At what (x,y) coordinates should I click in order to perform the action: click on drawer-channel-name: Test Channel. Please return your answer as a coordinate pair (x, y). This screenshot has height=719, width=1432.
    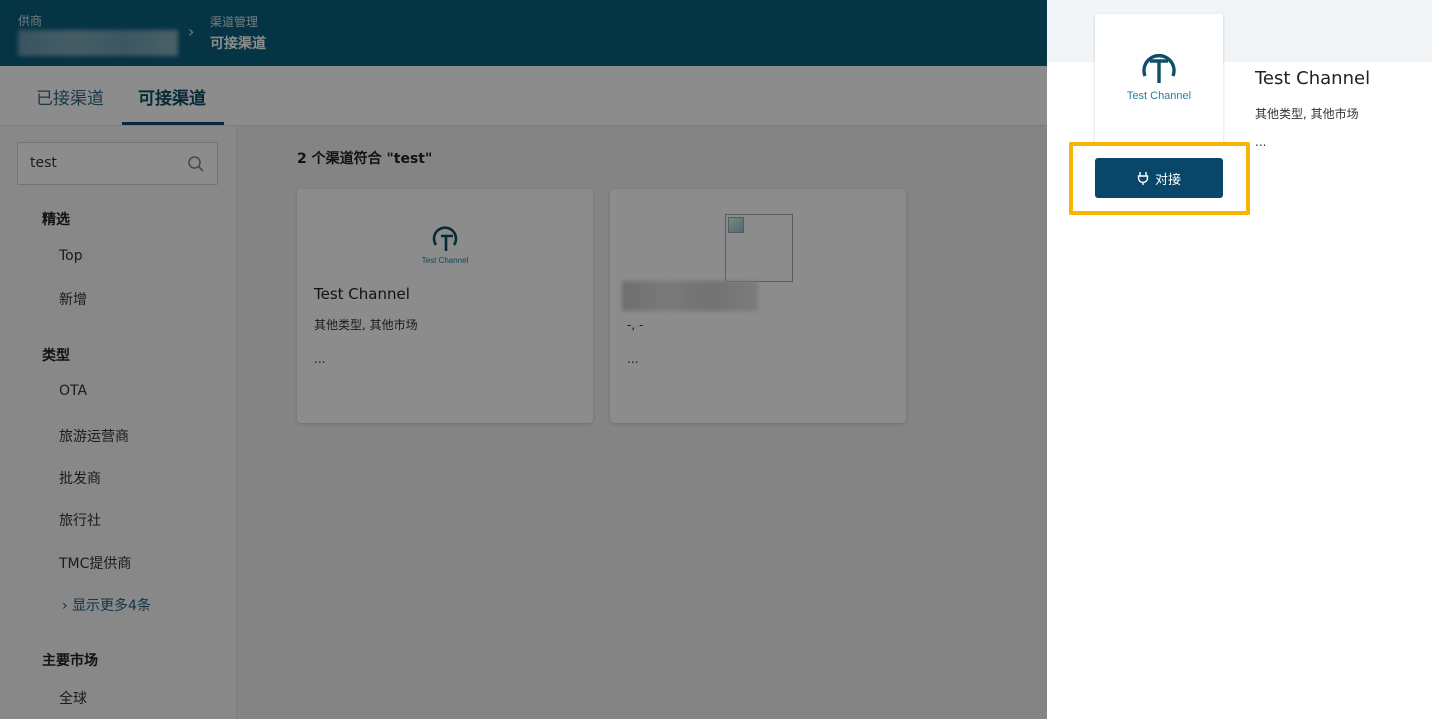
    Looking at the image, I should click on (1313, 78).